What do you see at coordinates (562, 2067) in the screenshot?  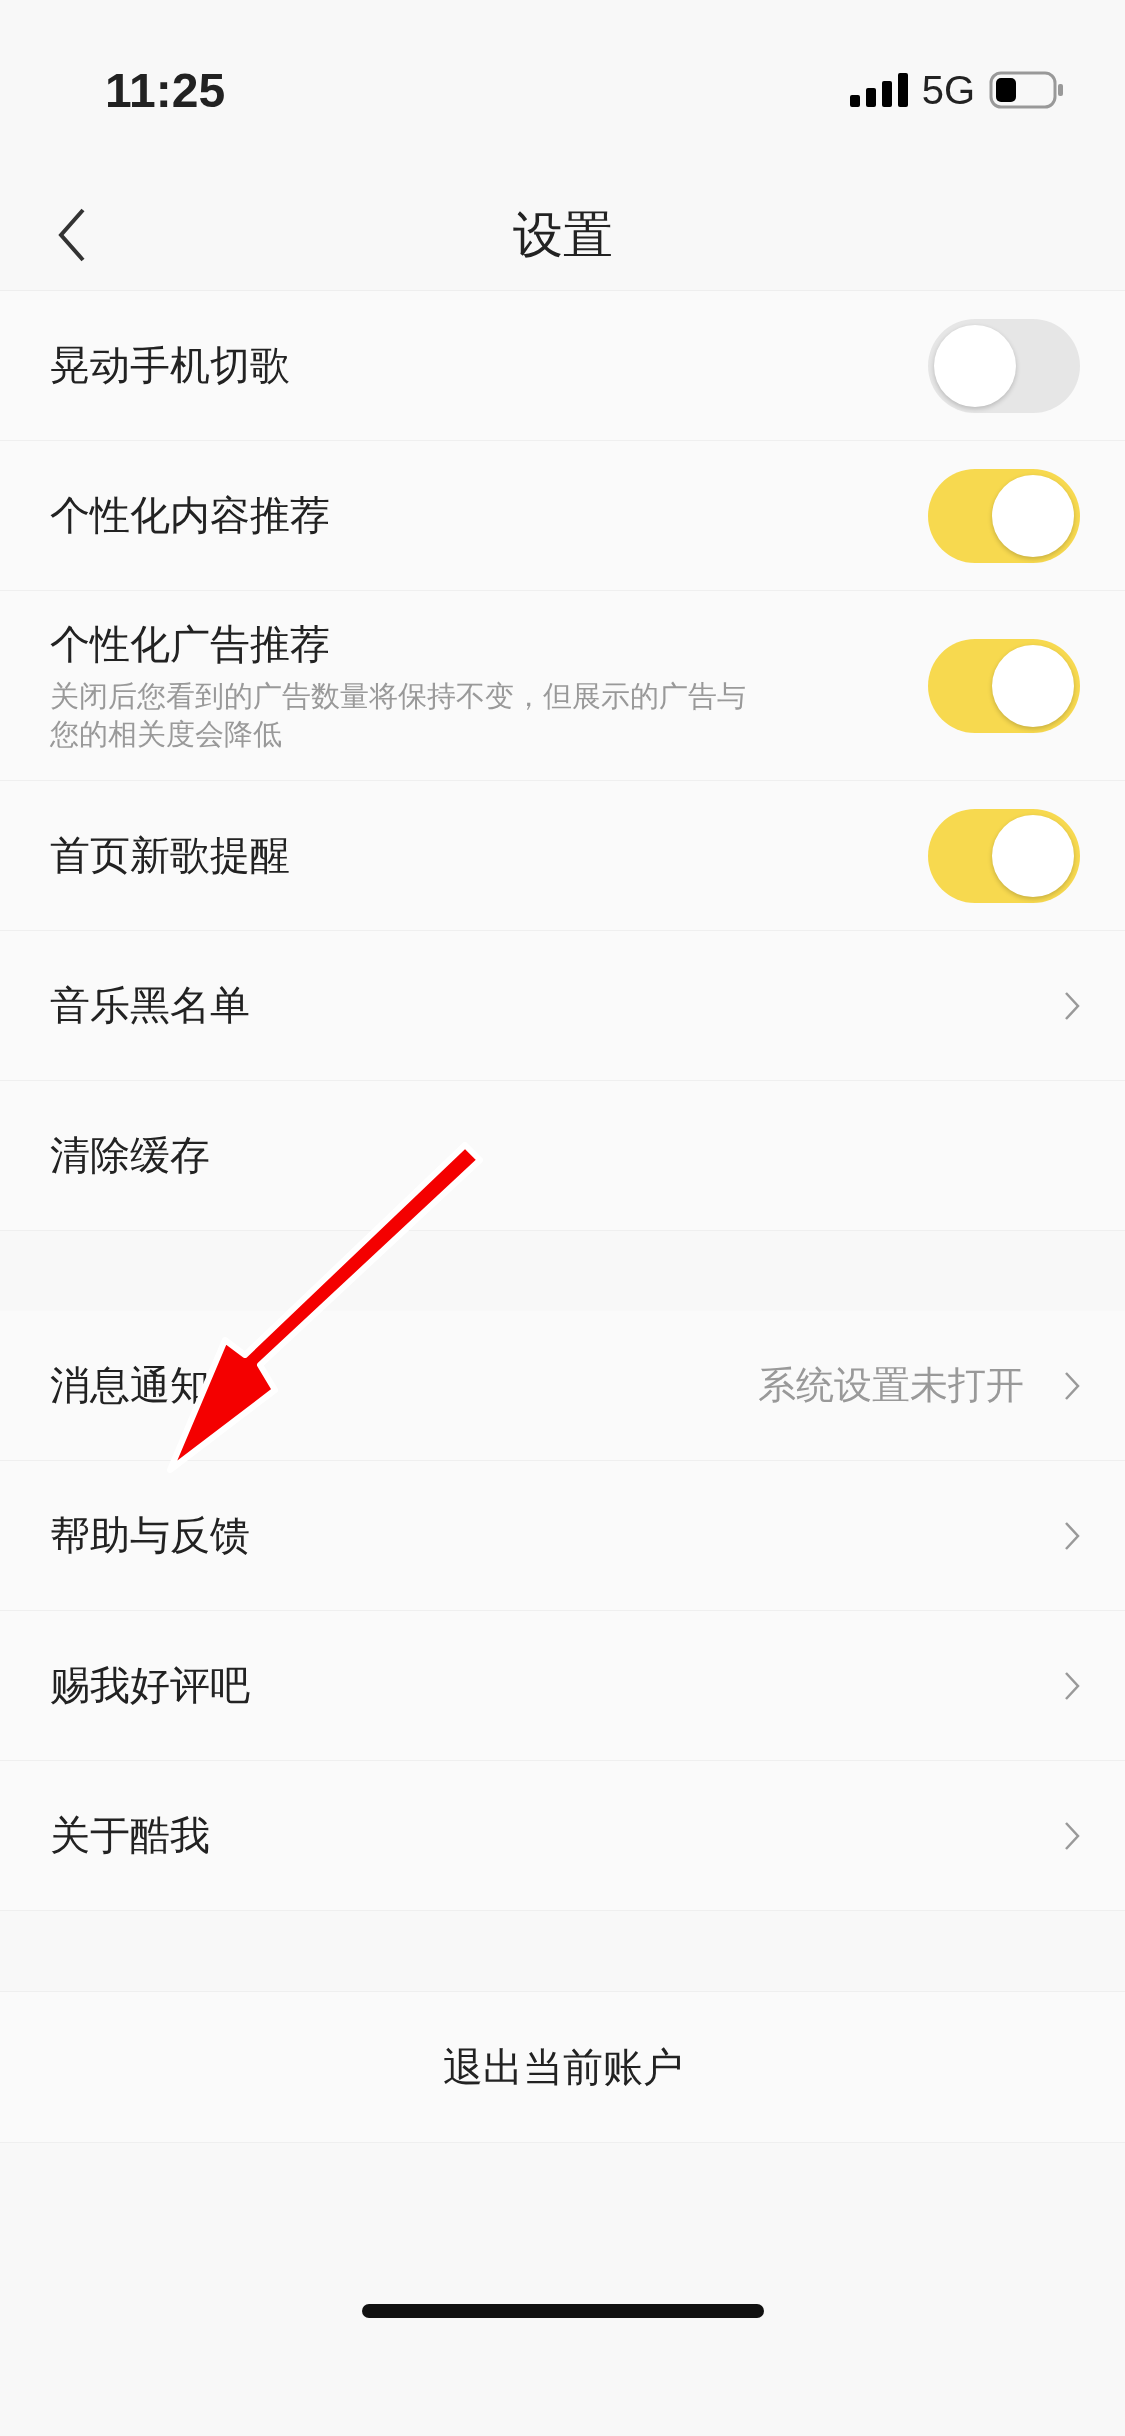 I see `logout-button: 退出当前账户` at bounding box center [562, 2067].